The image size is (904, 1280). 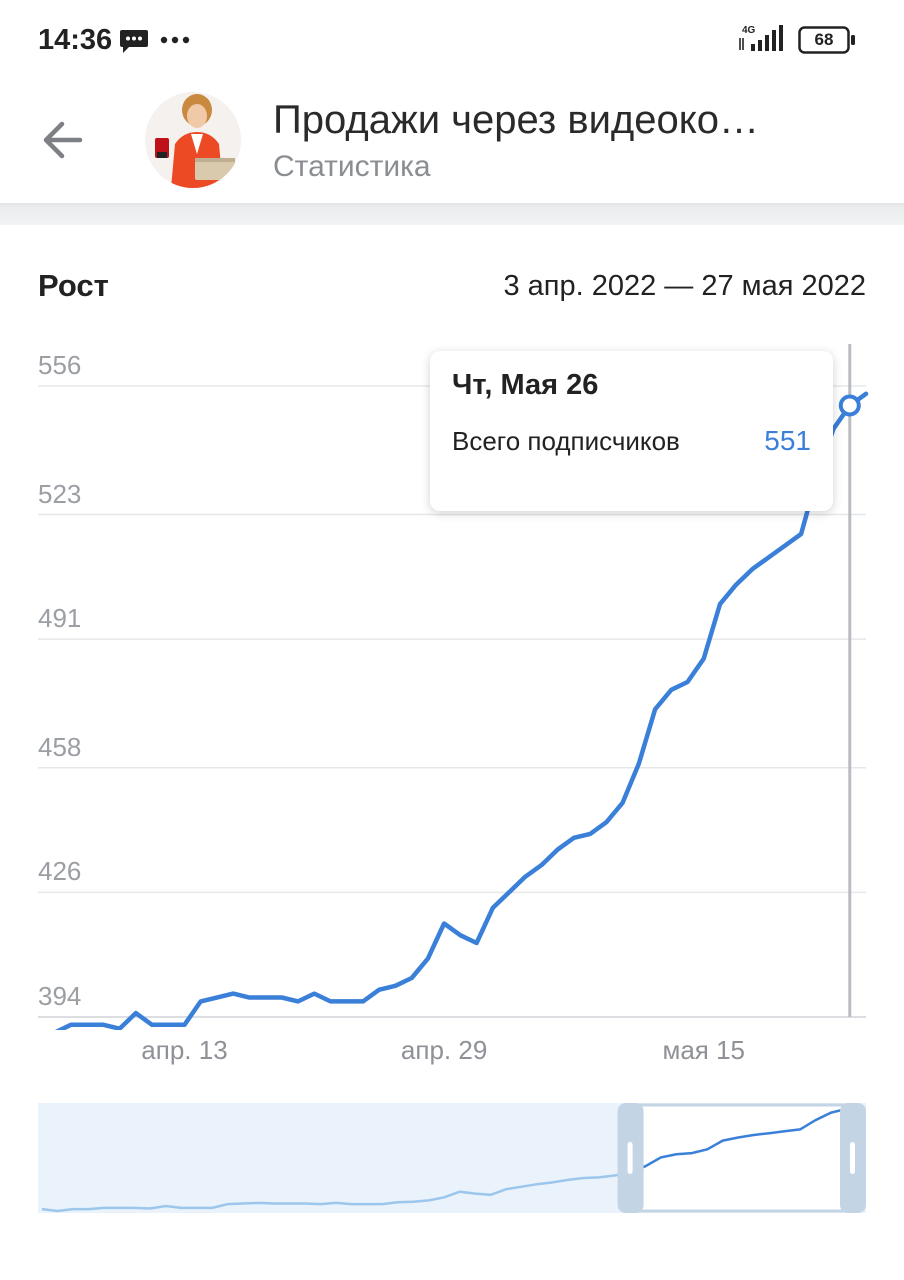 I want to click on x-tick-label: мая 15, so click(x=704, y=1050).